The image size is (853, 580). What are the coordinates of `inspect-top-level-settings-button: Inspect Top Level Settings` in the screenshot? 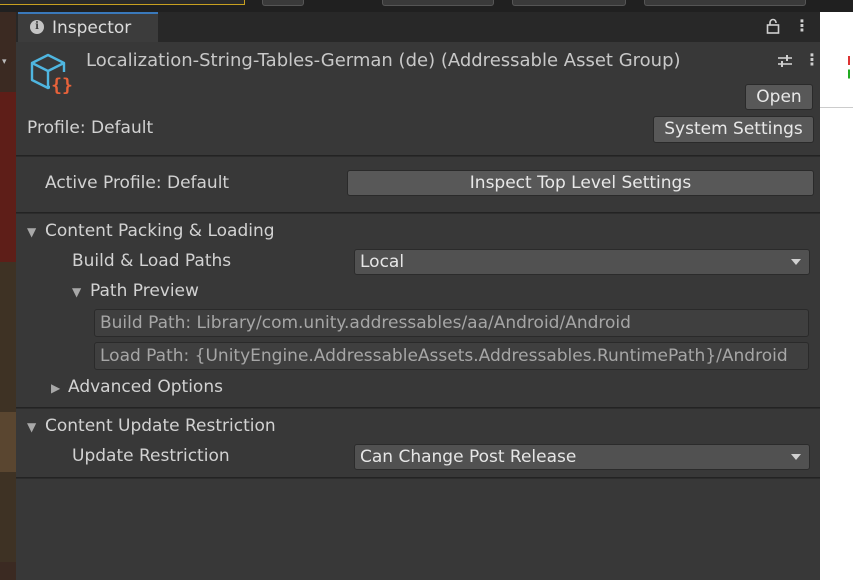 It's located at (580, 183).